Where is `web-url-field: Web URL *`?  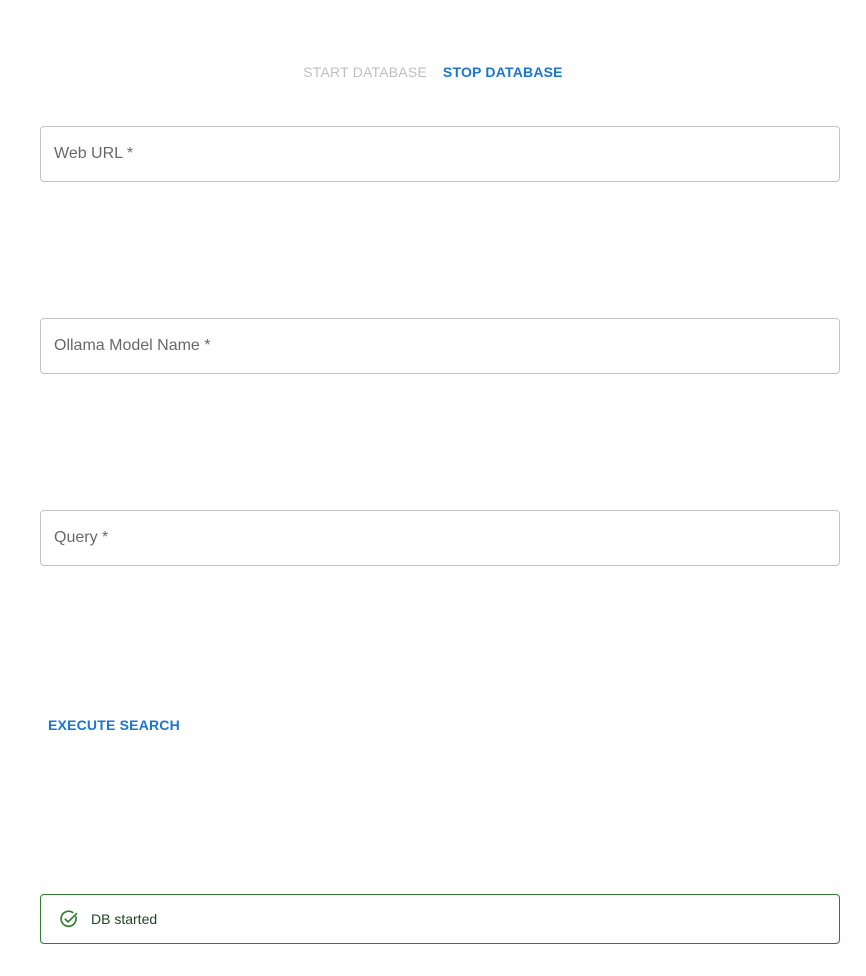 web-url-field: Web URL * is located at coordinates (440, 154).